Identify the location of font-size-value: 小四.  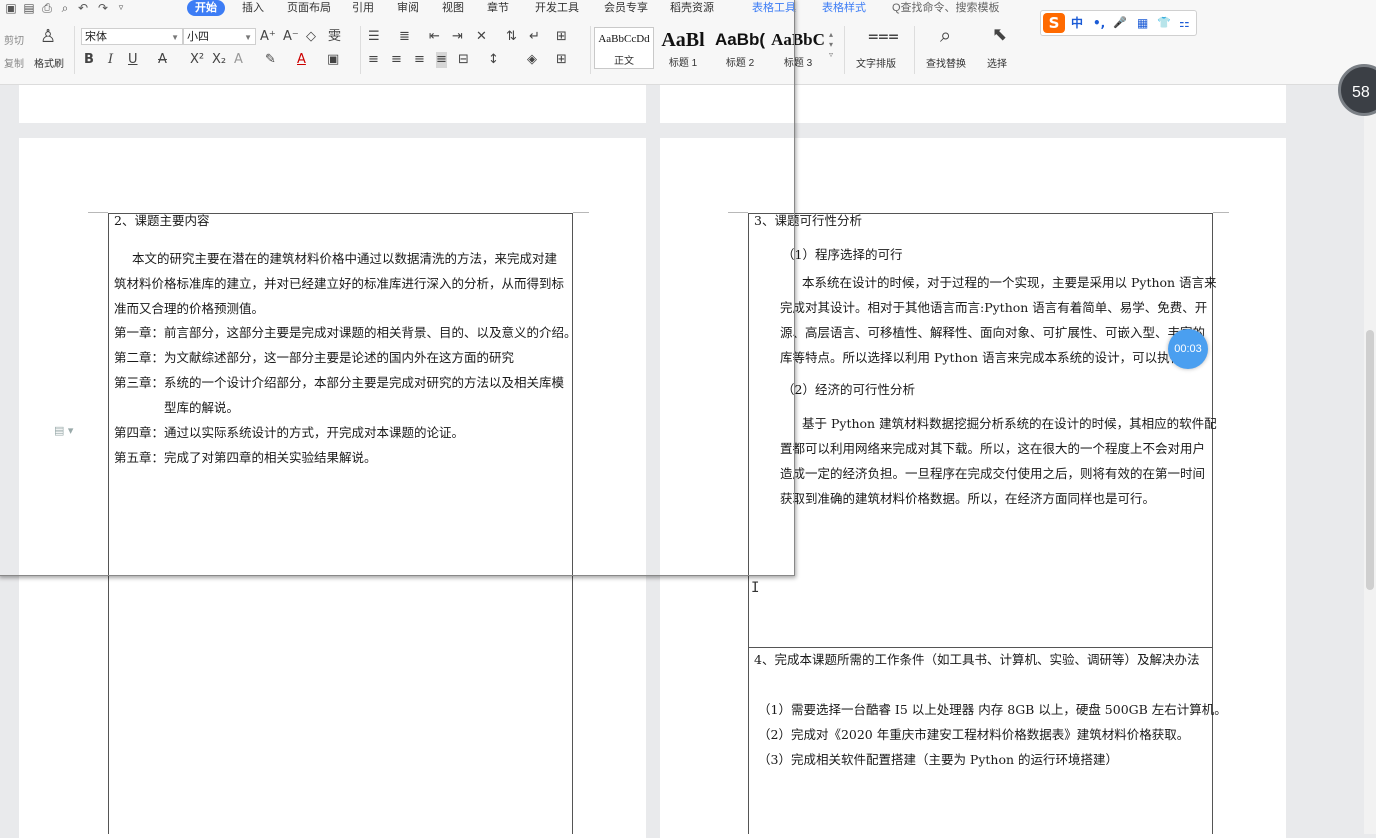
(198, 37).